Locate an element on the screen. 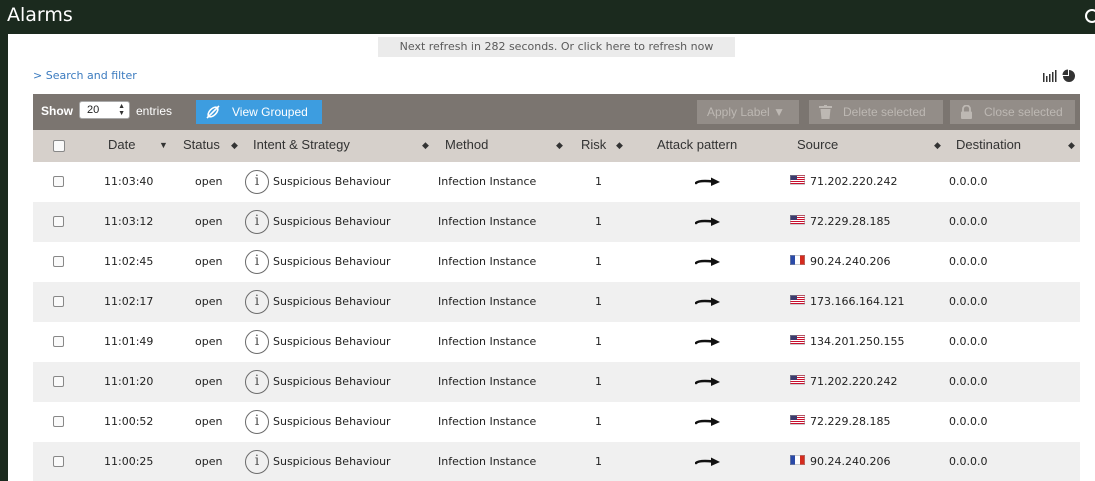 The image size is (1095, 481). column-source: Source is located at coordinates (817, 146).